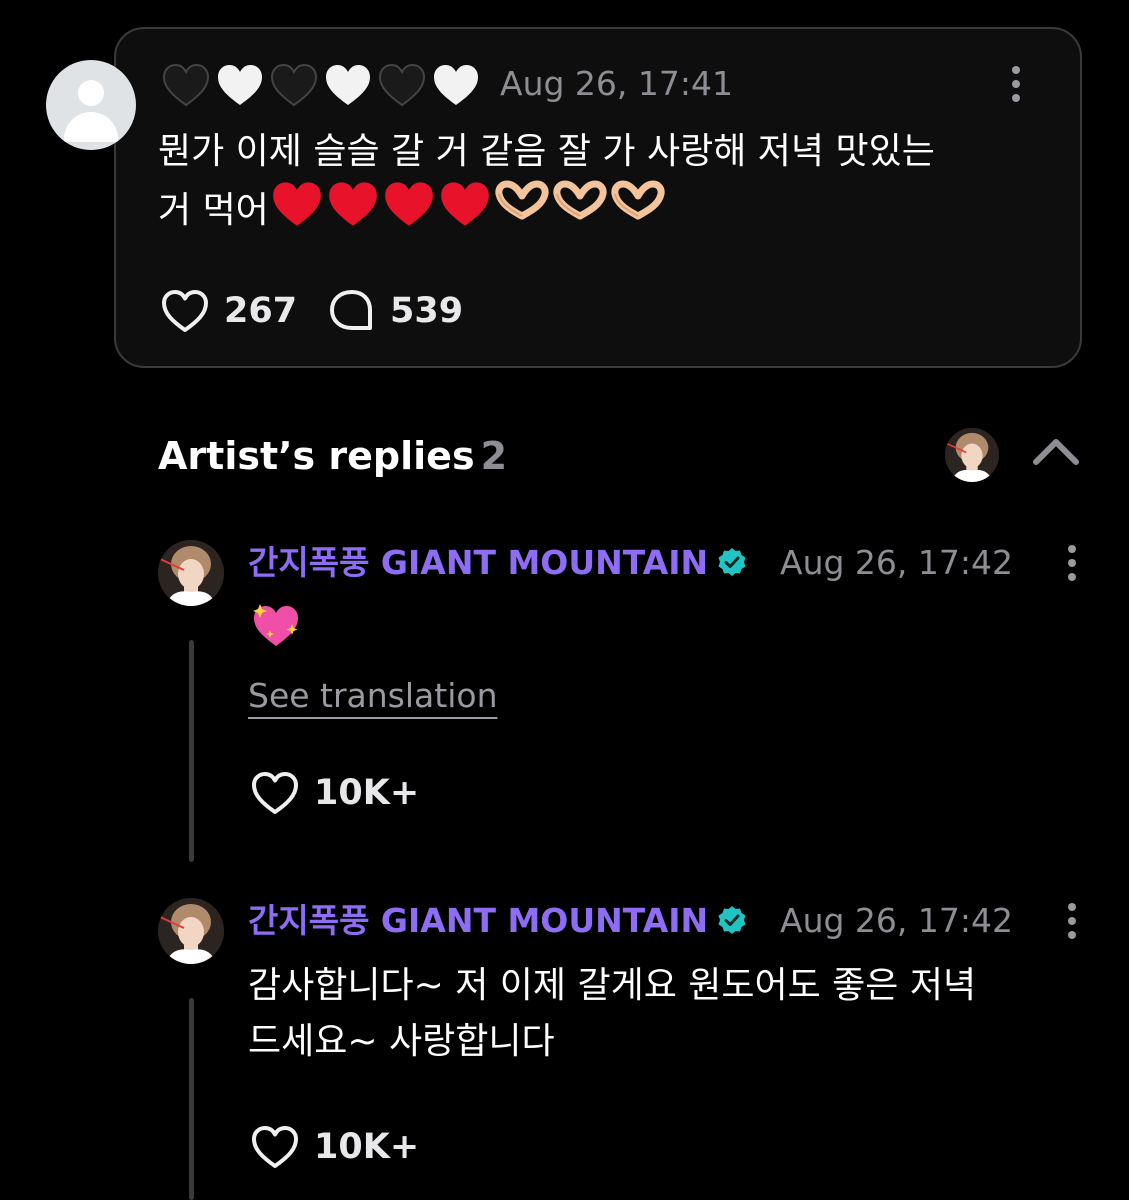 The width and height of the screenshot is (1129, 1200). What do you see at coordinates (351, 310) in the screenshot?
I see `comment-bubble-icon` at bounding box center [351, 310].